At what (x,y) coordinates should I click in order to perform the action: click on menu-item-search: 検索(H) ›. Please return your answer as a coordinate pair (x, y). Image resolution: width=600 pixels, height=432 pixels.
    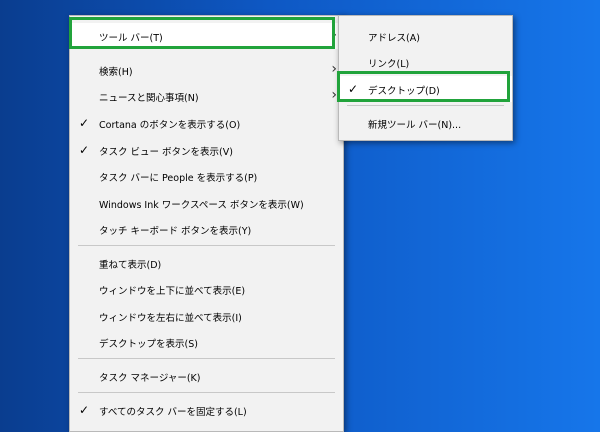
    Looking at the image, I should click on (206, 70).